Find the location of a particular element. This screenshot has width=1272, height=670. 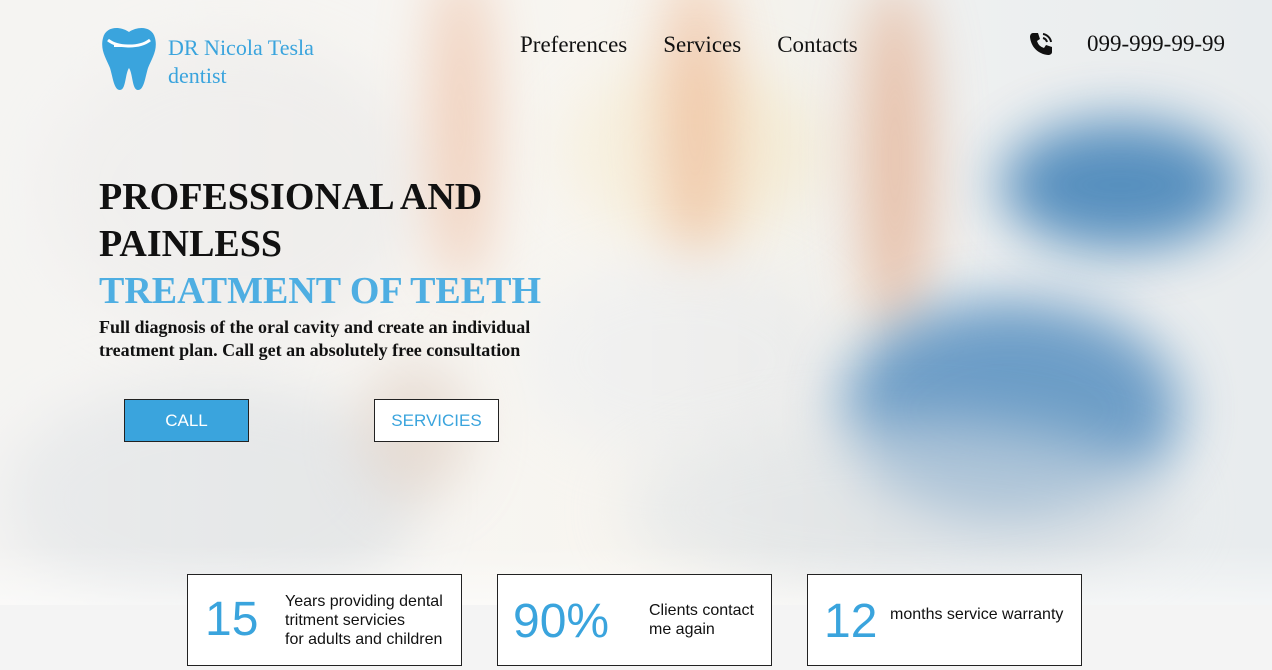

stat-label: Clients contact me again is located at coordinates (701, 620).